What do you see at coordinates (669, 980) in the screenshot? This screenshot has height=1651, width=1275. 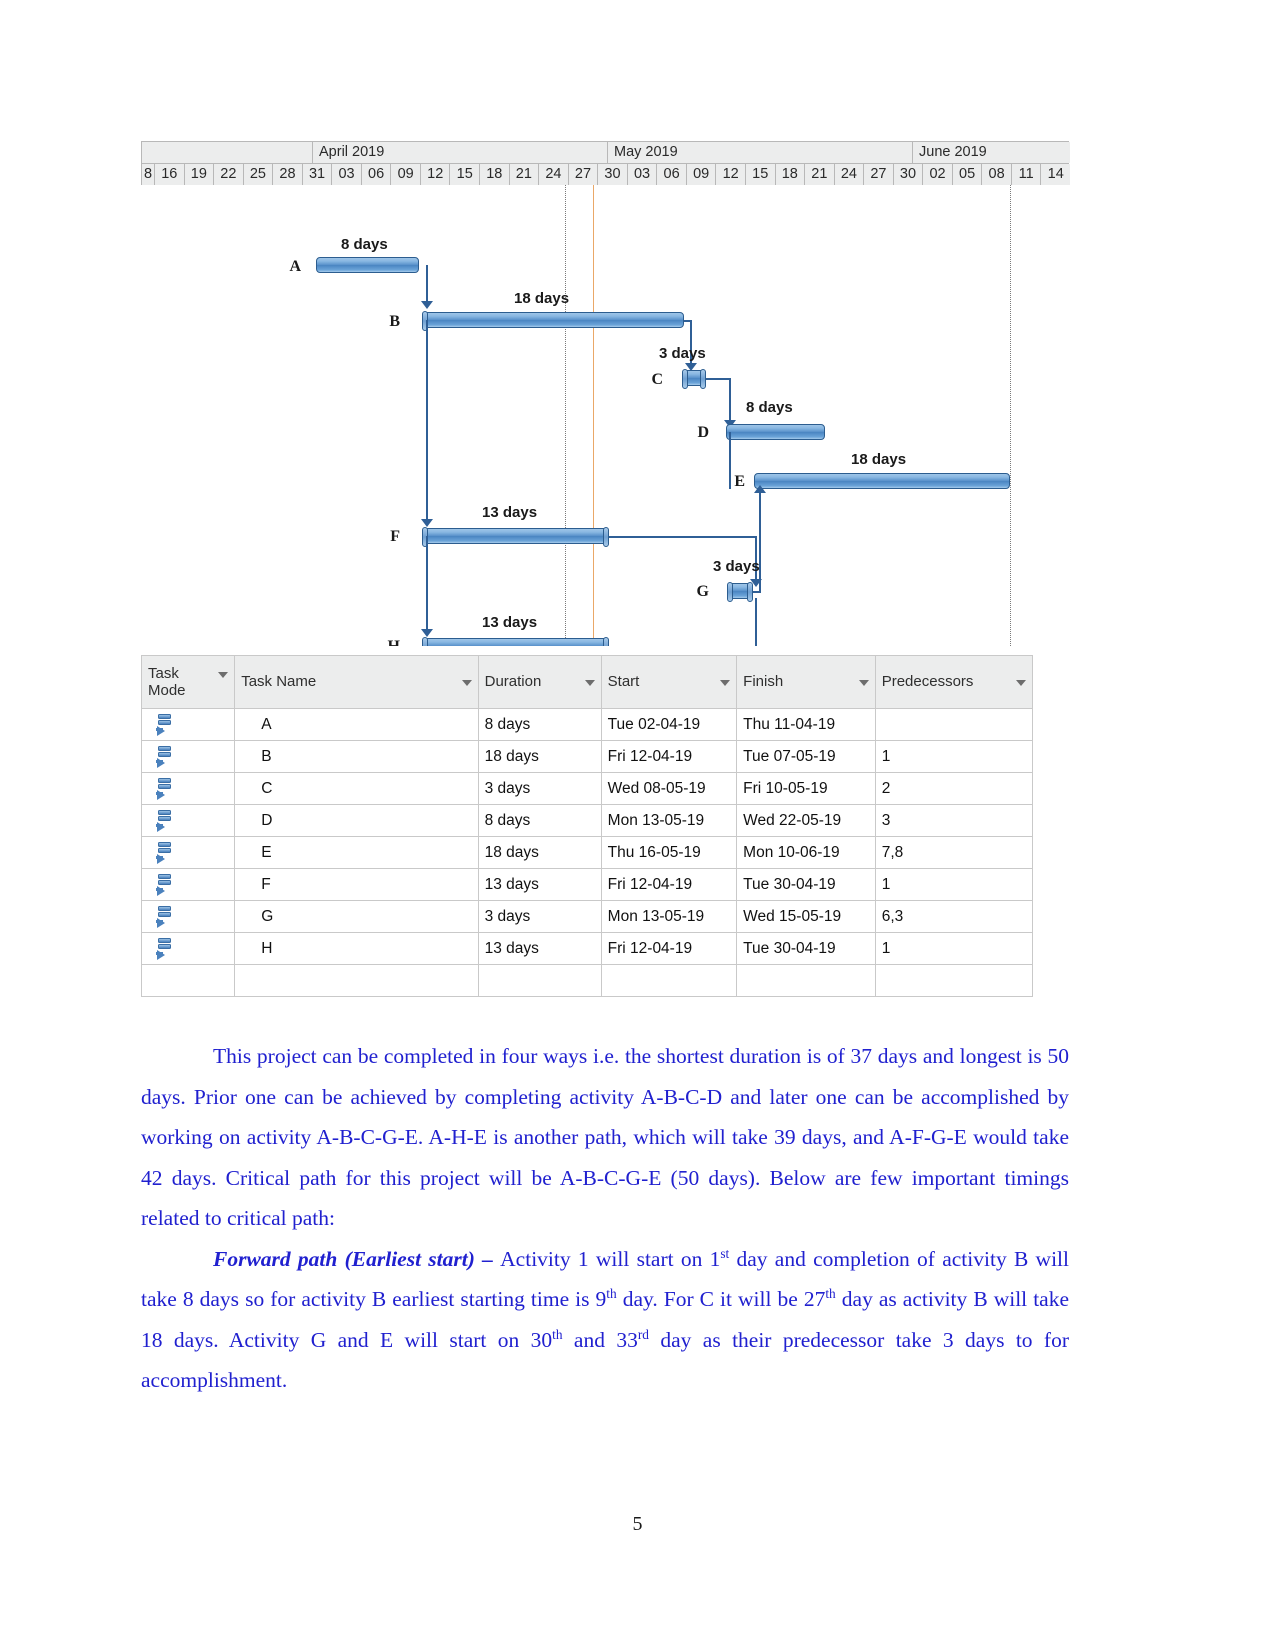 I see `cell-start` at bounding box center [669, 980].